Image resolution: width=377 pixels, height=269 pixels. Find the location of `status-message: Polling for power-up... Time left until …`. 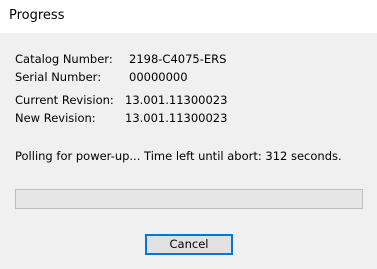

status-message: Polling for power-up... Time left until … is located at coordinates (178, 156).